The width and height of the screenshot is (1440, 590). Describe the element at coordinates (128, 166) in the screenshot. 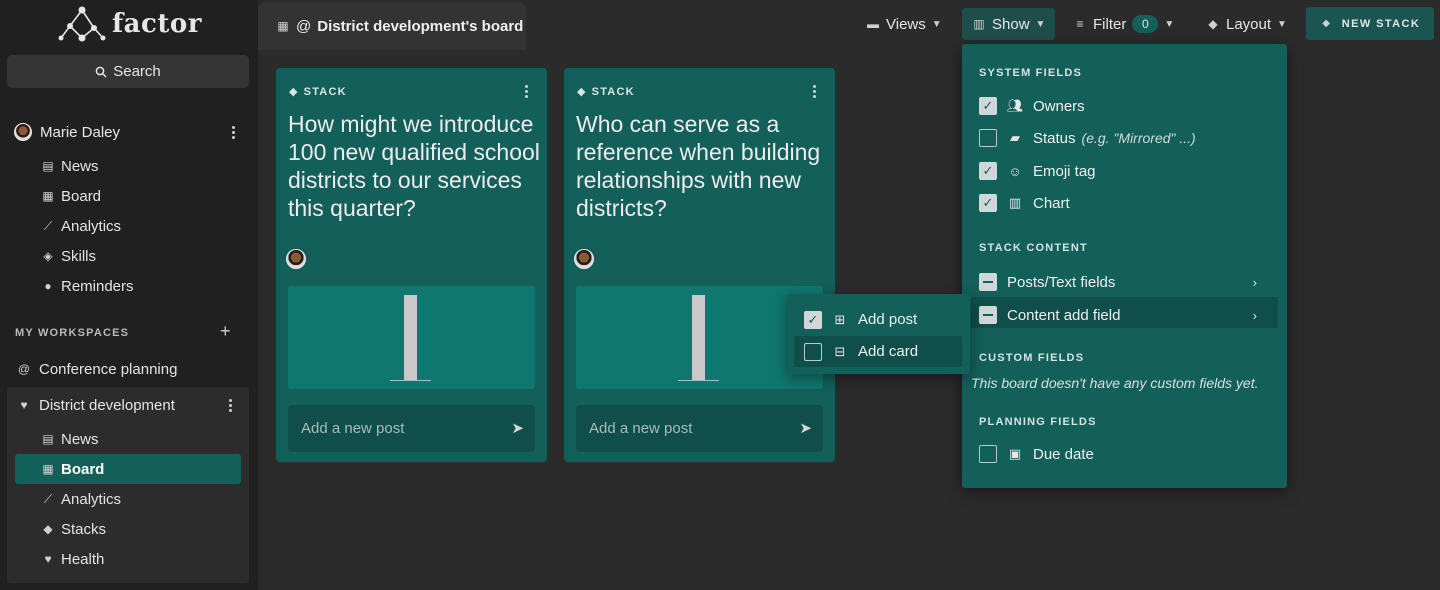

I see `sidebar-item-news: ▤ News` at that location.